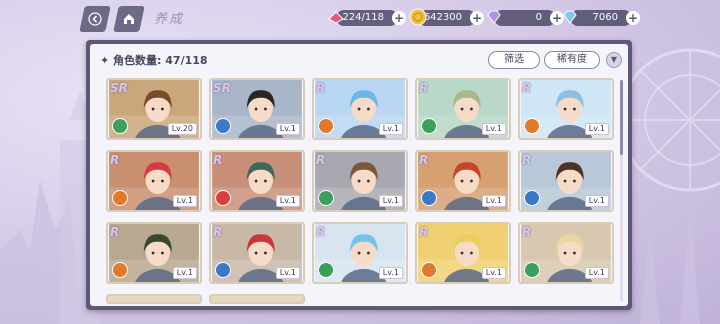 This screenshot has width=720, height=324. I want to click on add-stamina-button: +, so click(399, 18).